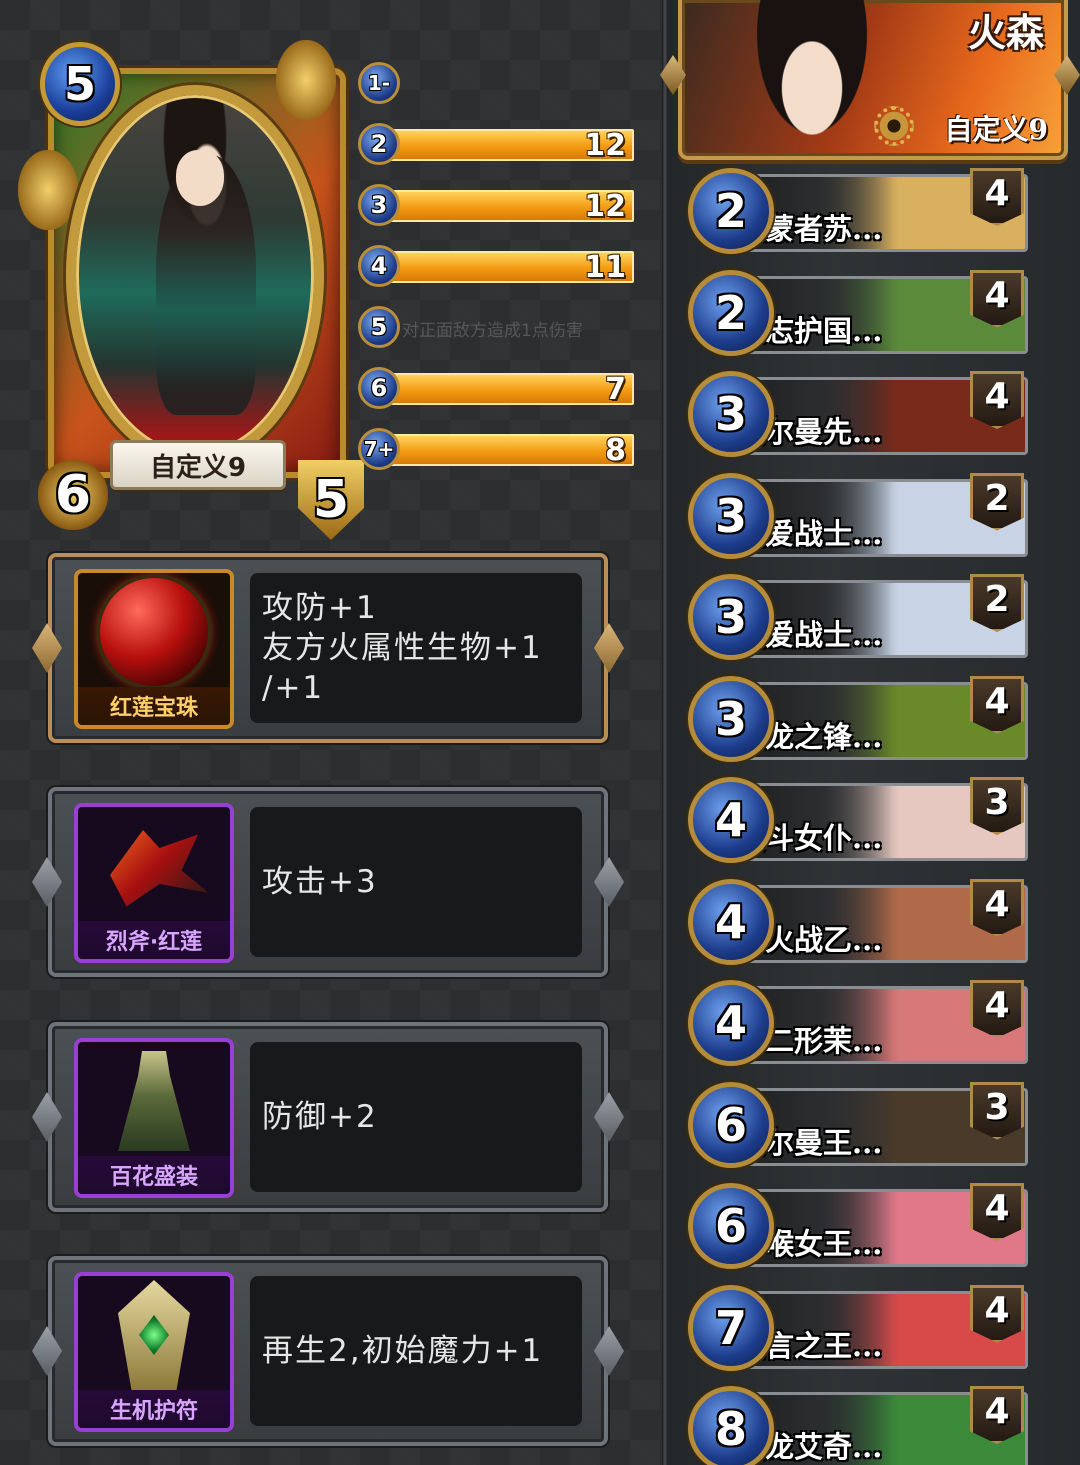 The image size is (1080, 1465). I want to click on mana-curve-cost: 3, so click(379, 205).